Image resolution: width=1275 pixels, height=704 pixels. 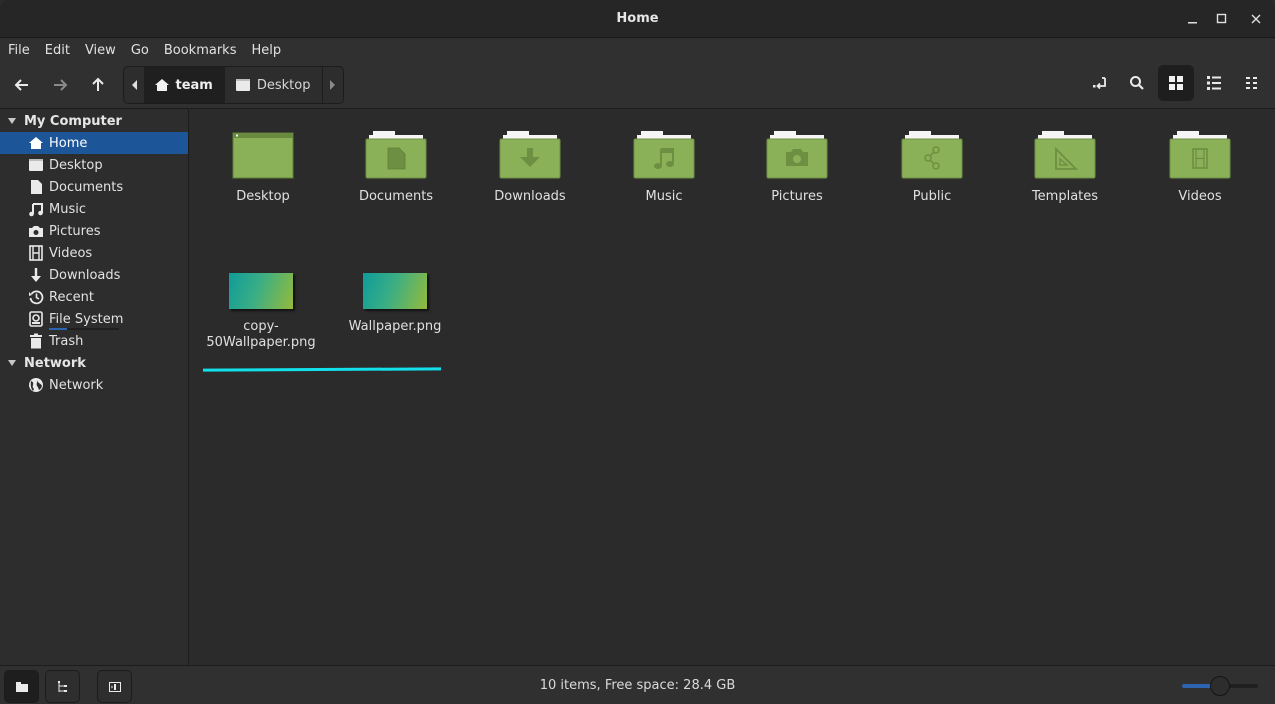 What do you see at coordinates (55, 363) in the screenshot?
I see `section-title: Network` at bounding box center [55, 363].